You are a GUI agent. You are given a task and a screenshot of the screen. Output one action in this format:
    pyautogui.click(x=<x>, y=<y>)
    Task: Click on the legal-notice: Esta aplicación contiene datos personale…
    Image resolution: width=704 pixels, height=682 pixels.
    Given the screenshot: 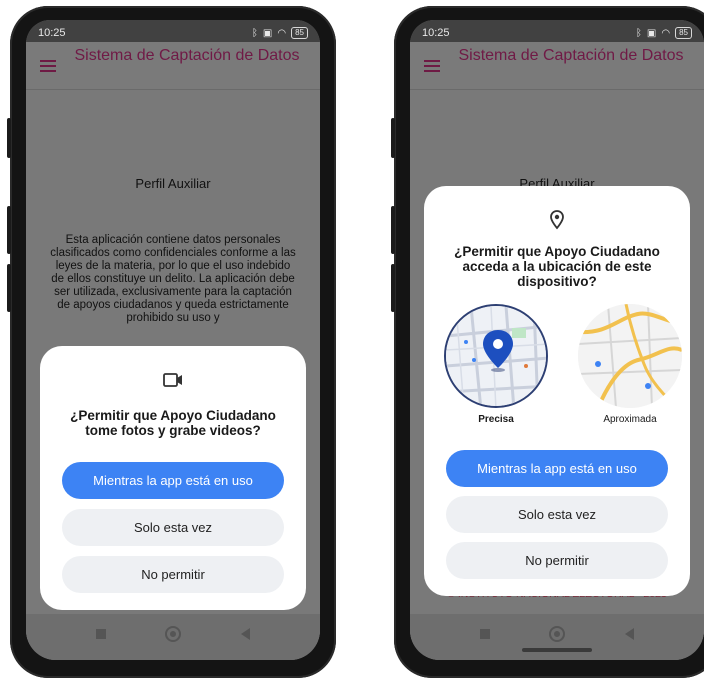 What is the action you would take?
    pyautogui.click(x=173, y=279)
    